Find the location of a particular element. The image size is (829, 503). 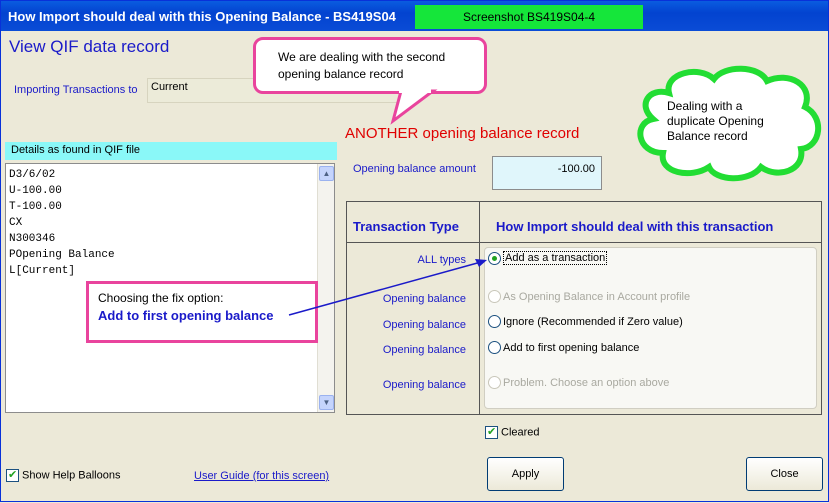

qif-line: CX is located at coordinates (16, 223).